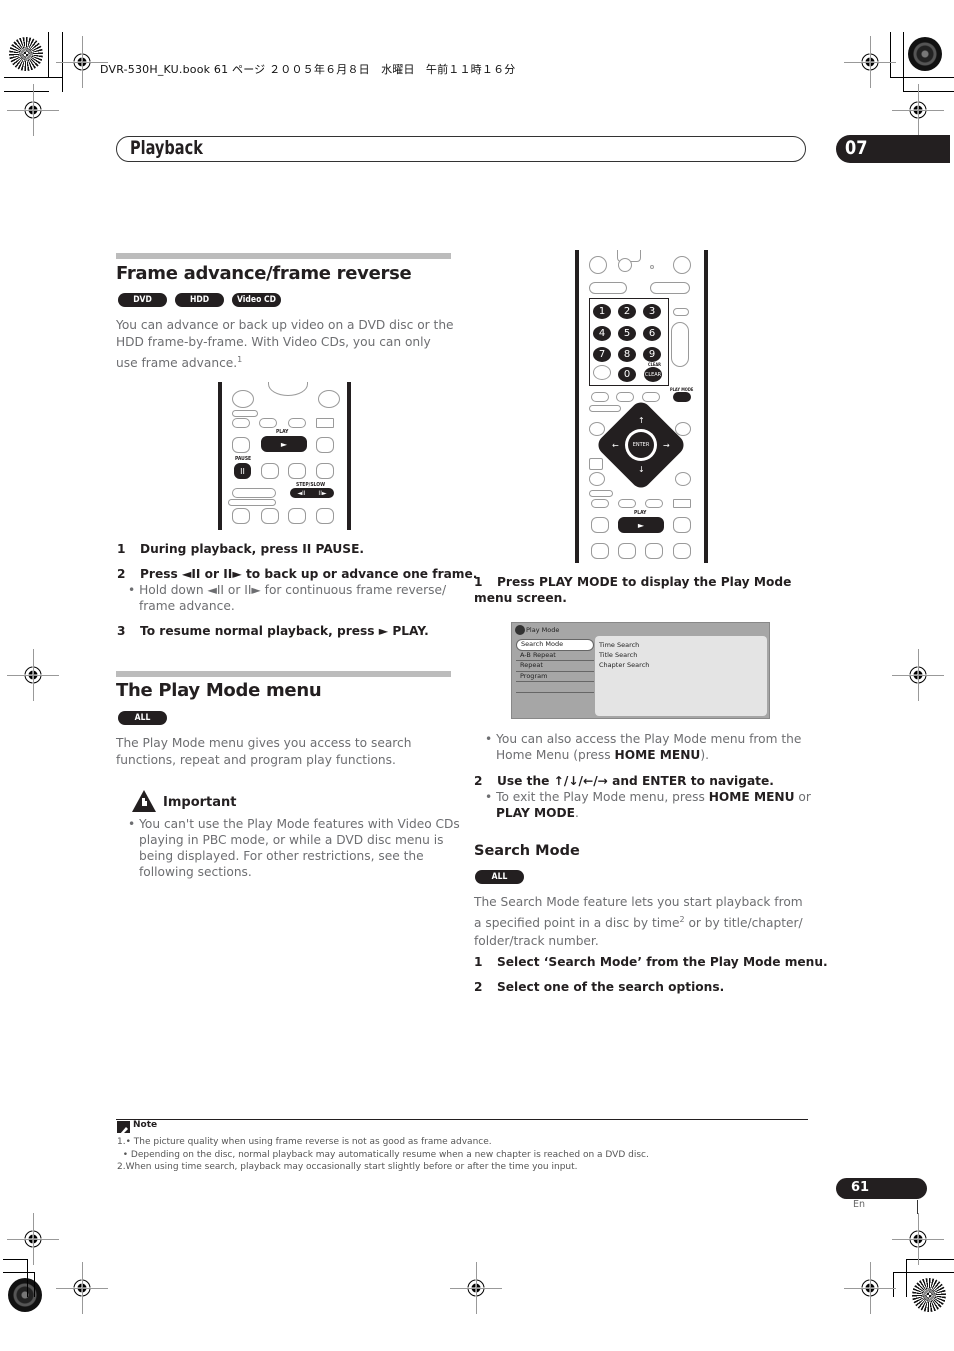 The image size is (954, 1351). Describe the element at coordinates (219, 690) in the screenshot. I see `play-mode-heading: The Play Mode menu` at that location.